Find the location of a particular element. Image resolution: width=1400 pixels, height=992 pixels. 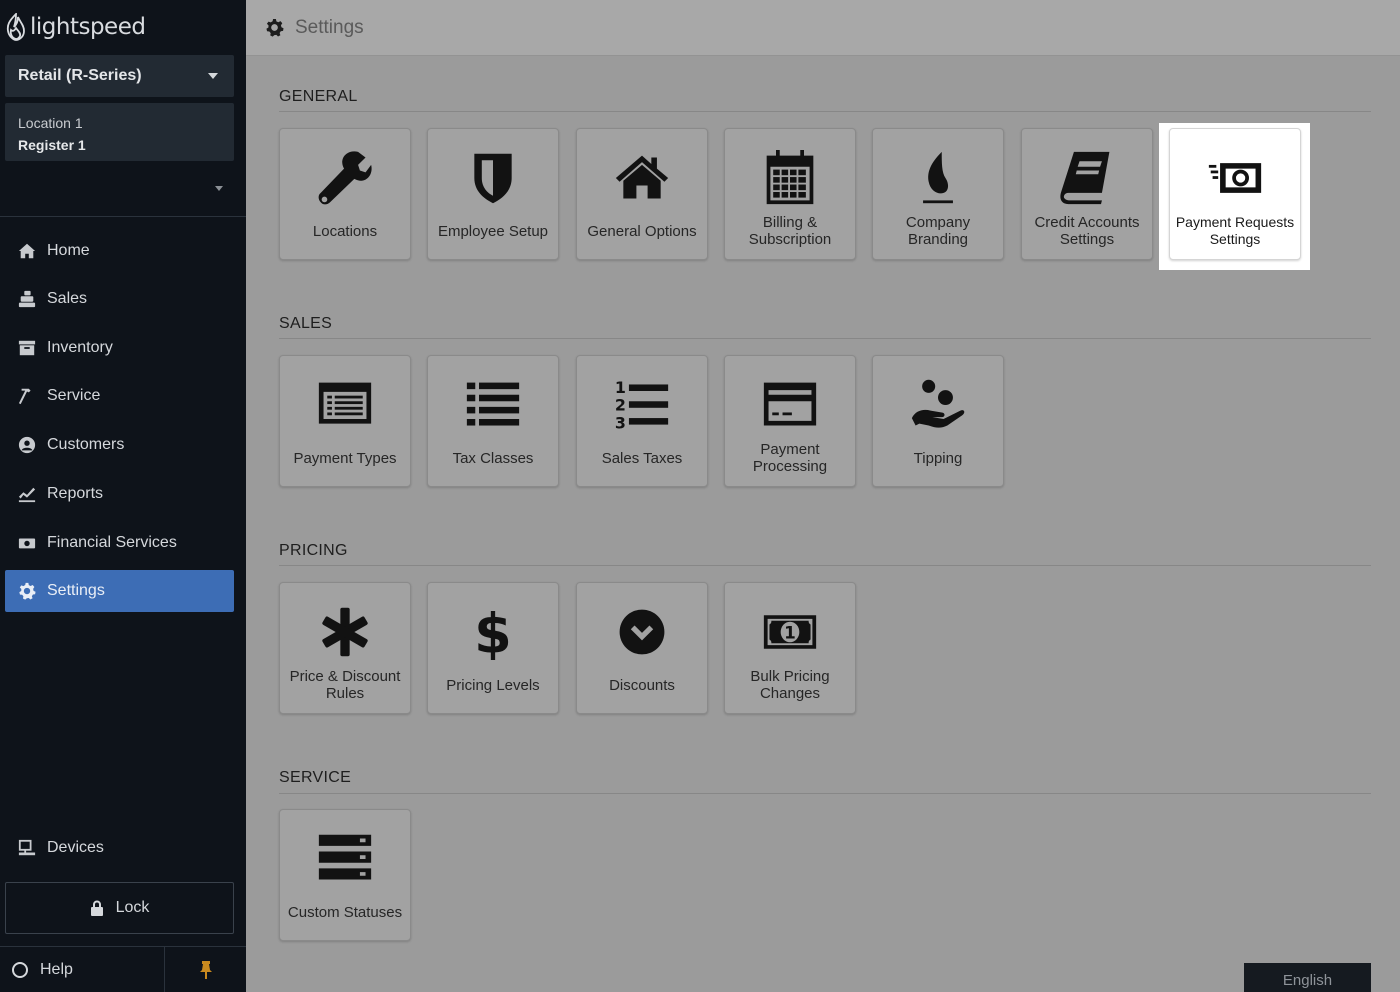

sidebar-item-service: Service is located at coordinates (119, 396).